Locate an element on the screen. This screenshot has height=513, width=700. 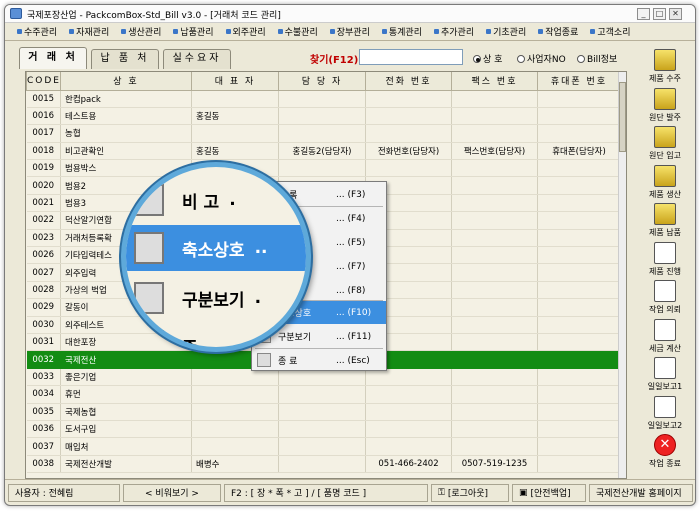
minimize-icon: _ is located at coordinates (643, 14).